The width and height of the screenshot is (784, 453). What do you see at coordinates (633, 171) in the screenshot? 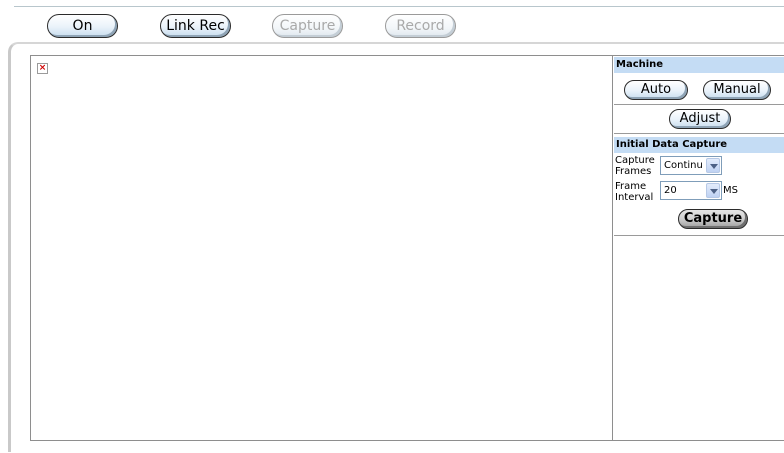
I see `capture-frames-label-2: Frames` at bounding box center [633, 171].